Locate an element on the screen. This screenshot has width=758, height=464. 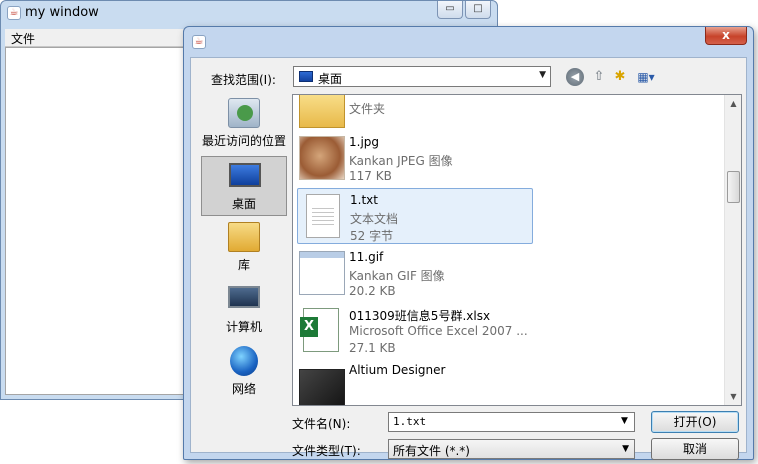
menu-file: 文件 is located at coordinates (23, 38).